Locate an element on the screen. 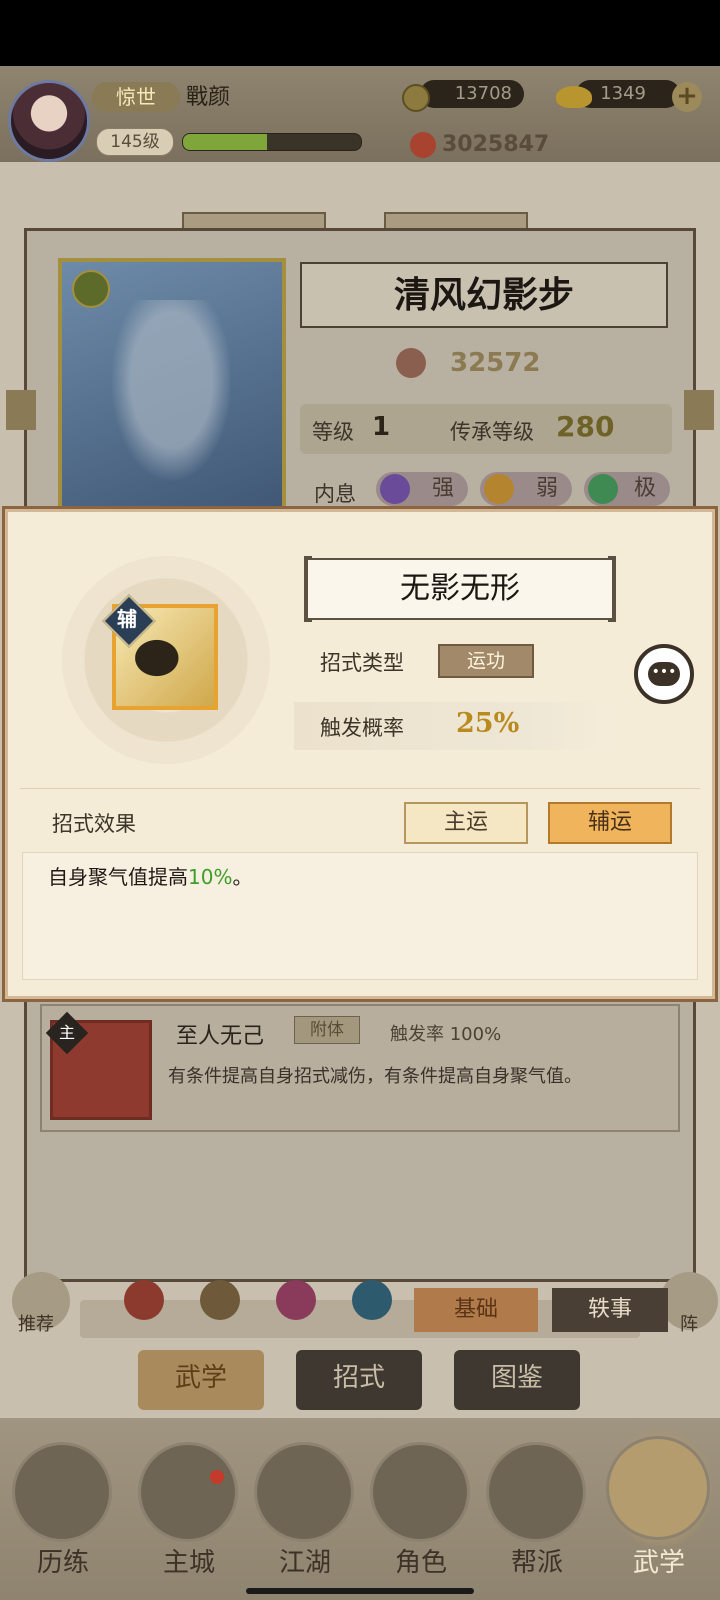 The image size is (720, 1600). fan-filter-icon is located at coordinates (372, 1300).